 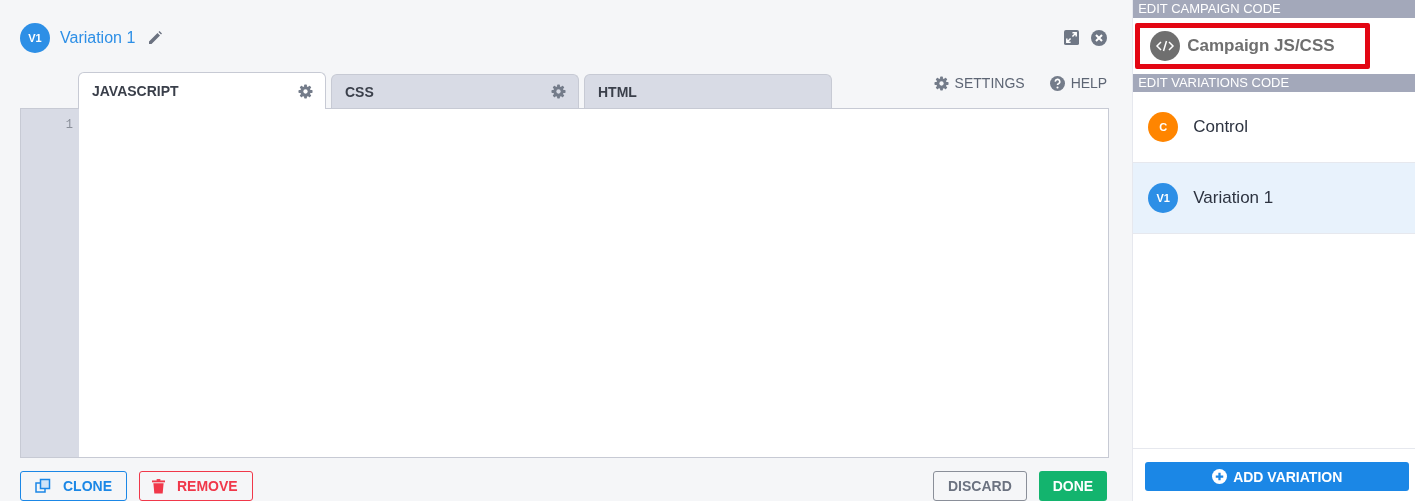 What do you see at coordinates (1078, 83) in the screenshot?
I see `help-link: HELP` at bounding box center [1078, 83].